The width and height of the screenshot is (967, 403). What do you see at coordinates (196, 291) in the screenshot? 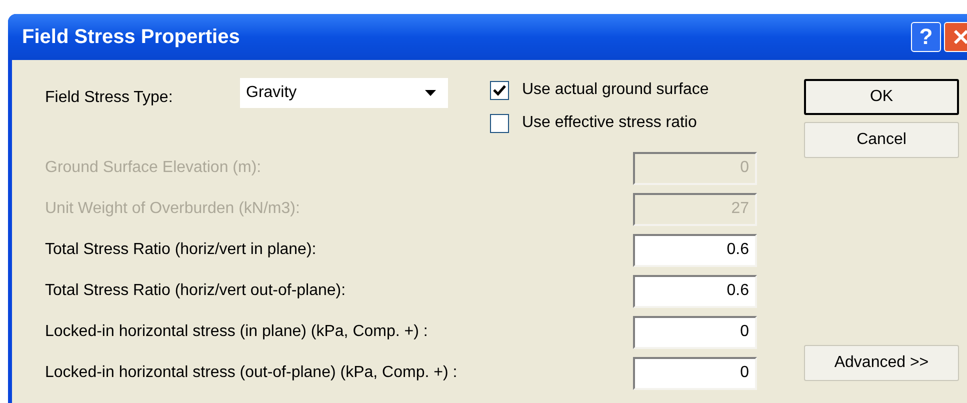
I see `field-label: Total Stress Ratio (horiz/vert out-of-plane):` at bounding box center [196, 291].